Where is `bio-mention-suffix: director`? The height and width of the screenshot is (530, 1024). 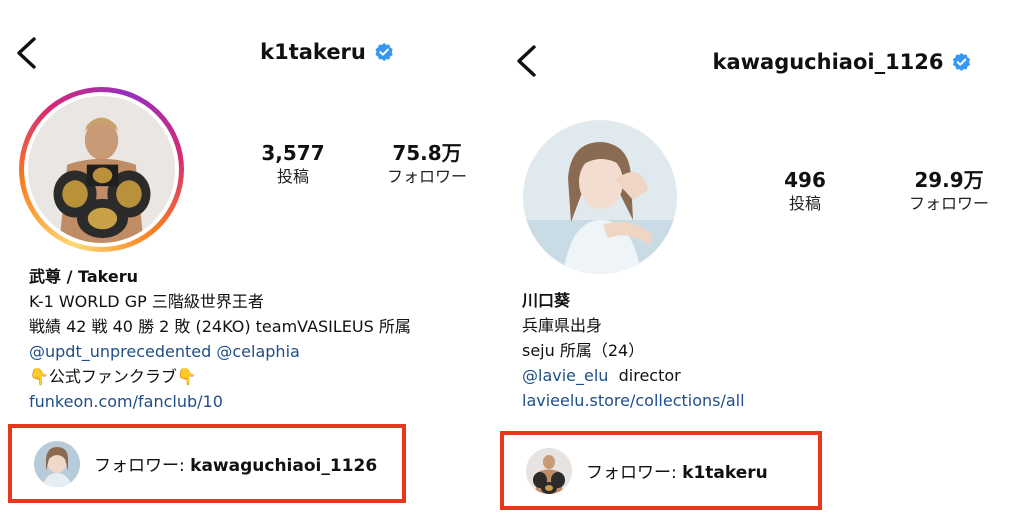
bio-mention-suffix: director is located at coordinates (649, 375).